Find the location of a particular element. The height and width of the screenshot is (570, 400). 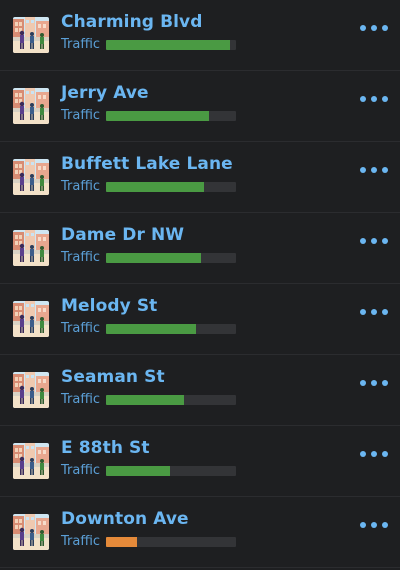

street-name: Jerry Ave is located at coordinates (105, 93).